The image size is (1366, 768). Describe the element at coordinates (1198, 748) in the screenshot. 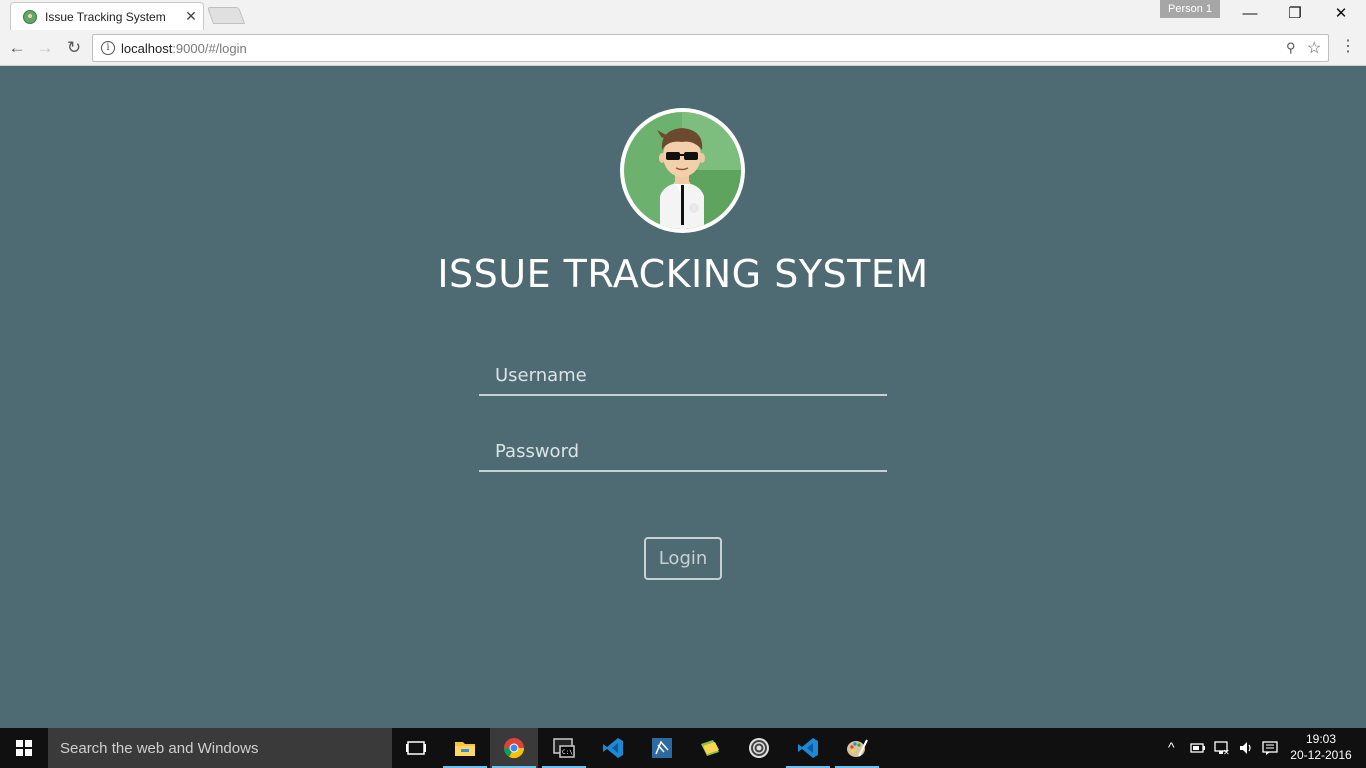

I see `power-battery-icon` at that location.